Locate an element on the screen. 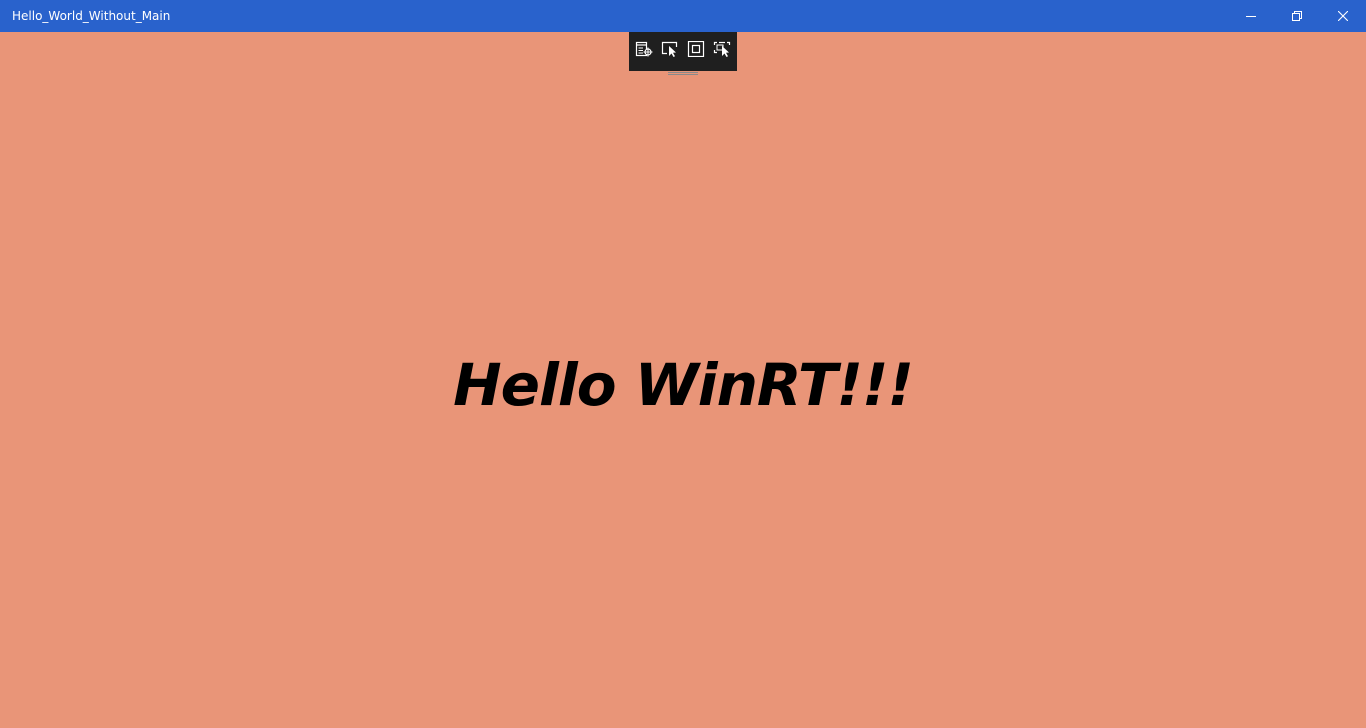  minimize-button is located at coordinates (1251, 16).